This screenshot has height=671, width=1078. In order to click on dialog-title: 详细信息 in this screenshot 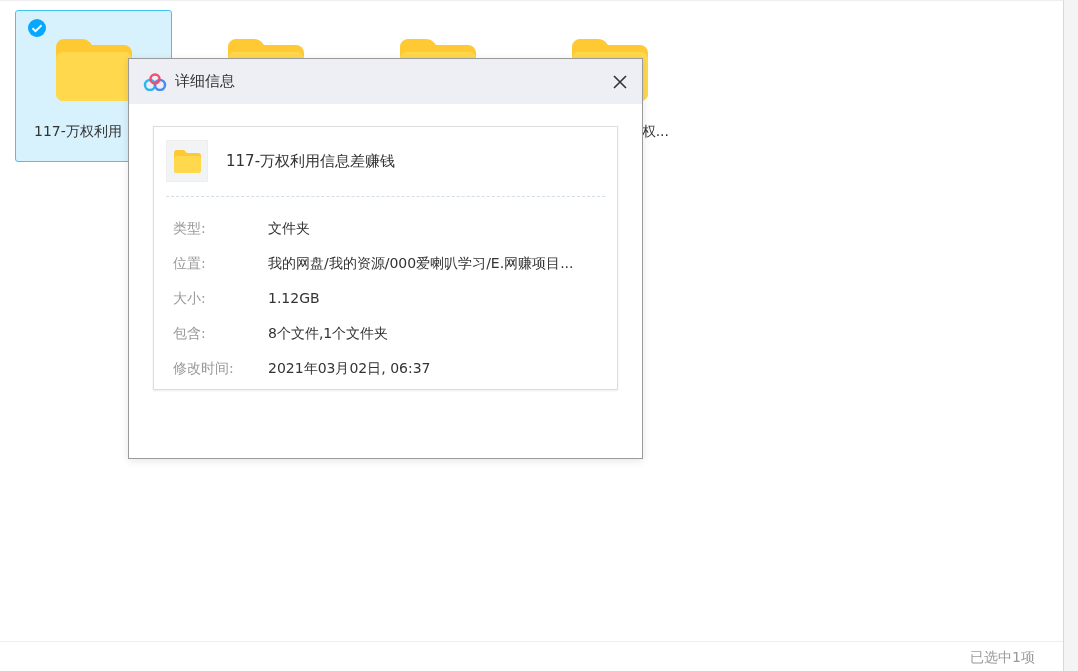, I will do `click(205, 82)`.